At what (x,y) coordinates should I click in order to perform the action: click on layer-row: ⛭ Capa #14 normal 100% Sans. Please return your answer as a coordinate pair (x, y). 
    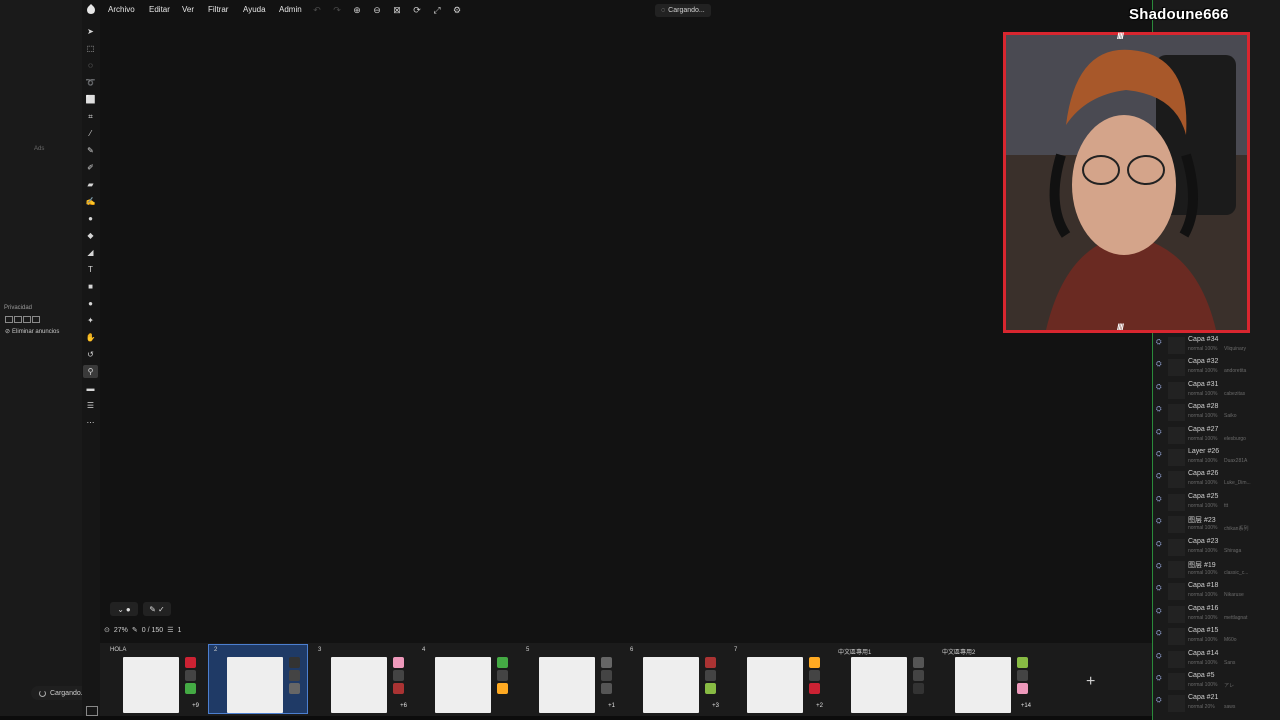
    Looking at the image, I should click on (1217, 660).